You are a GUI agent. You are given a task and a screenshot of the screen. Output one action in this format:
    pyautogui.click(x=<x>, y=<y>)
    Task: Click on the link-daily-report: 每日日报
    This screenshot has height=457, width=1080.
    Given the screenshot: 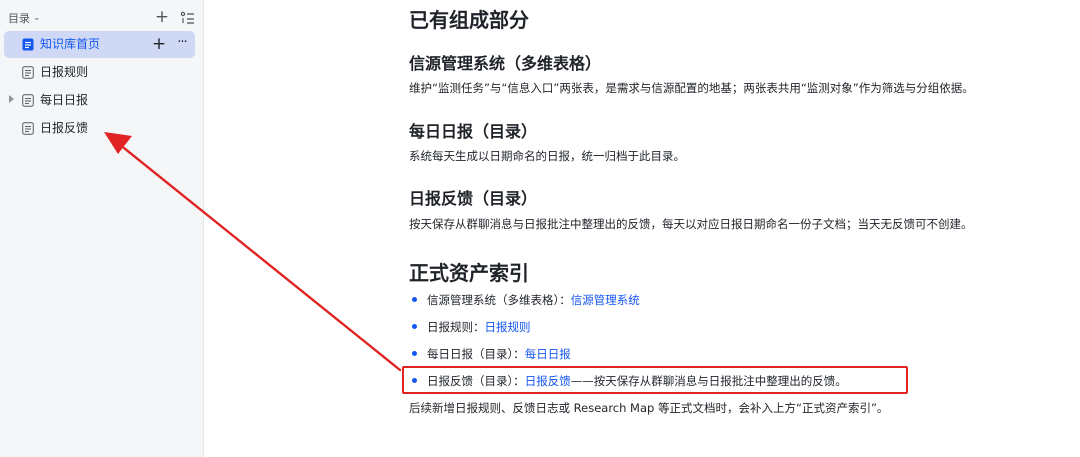 What is the action you would take?
    pyautogui.click(x=548, y=354)
    